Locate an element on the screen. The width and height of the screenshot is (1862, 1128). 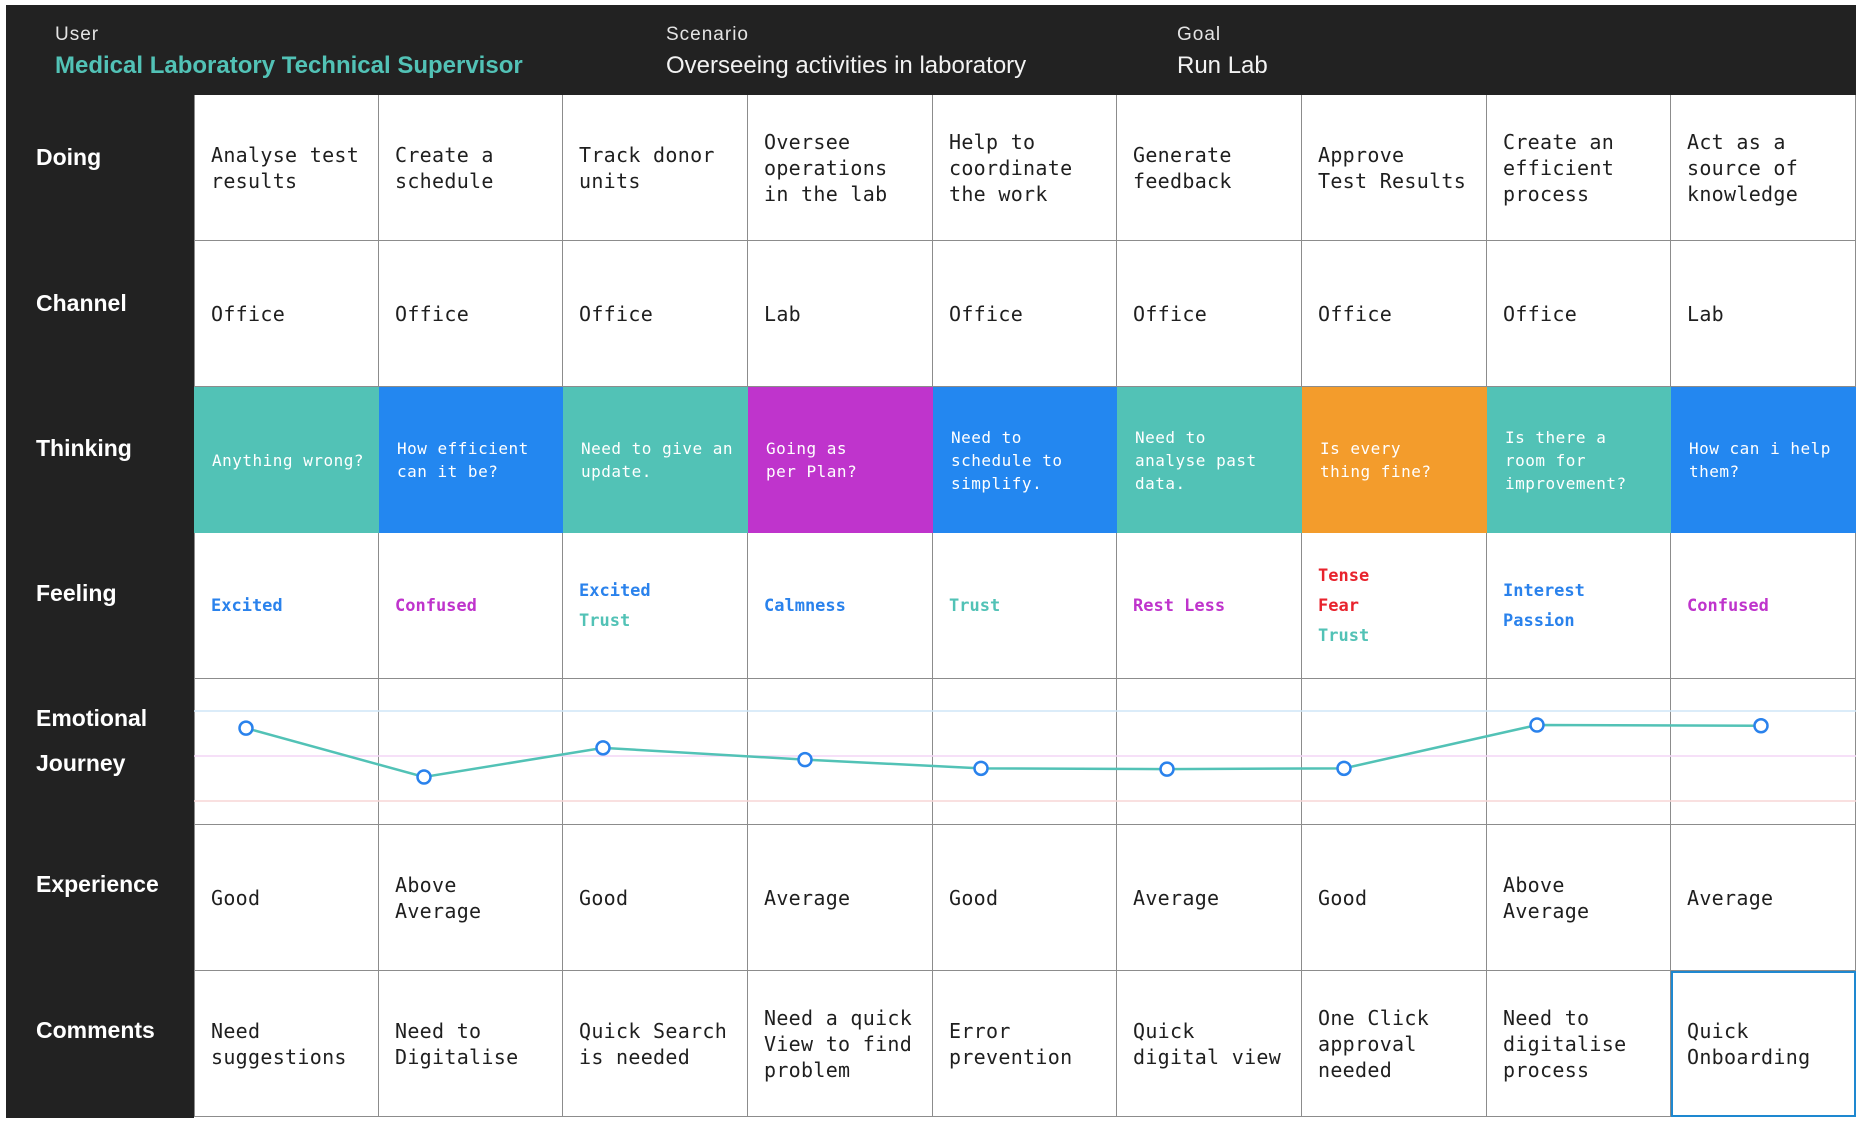
thinking-text: Need to give an update. is located at coordinates (657, 460).